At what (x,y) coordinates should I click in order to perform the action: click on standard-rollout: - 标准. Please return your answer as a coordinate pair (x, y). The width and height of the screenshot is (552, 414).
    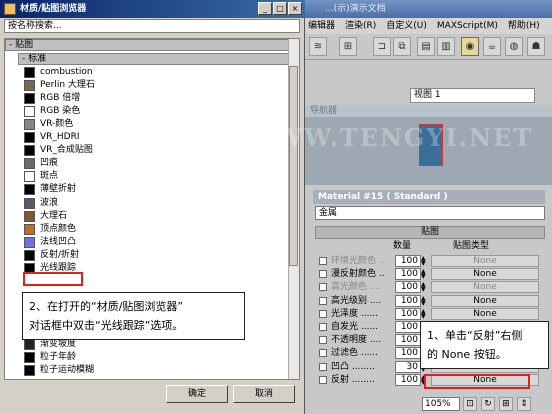
    Looking at the image, I should click on (155, 59).